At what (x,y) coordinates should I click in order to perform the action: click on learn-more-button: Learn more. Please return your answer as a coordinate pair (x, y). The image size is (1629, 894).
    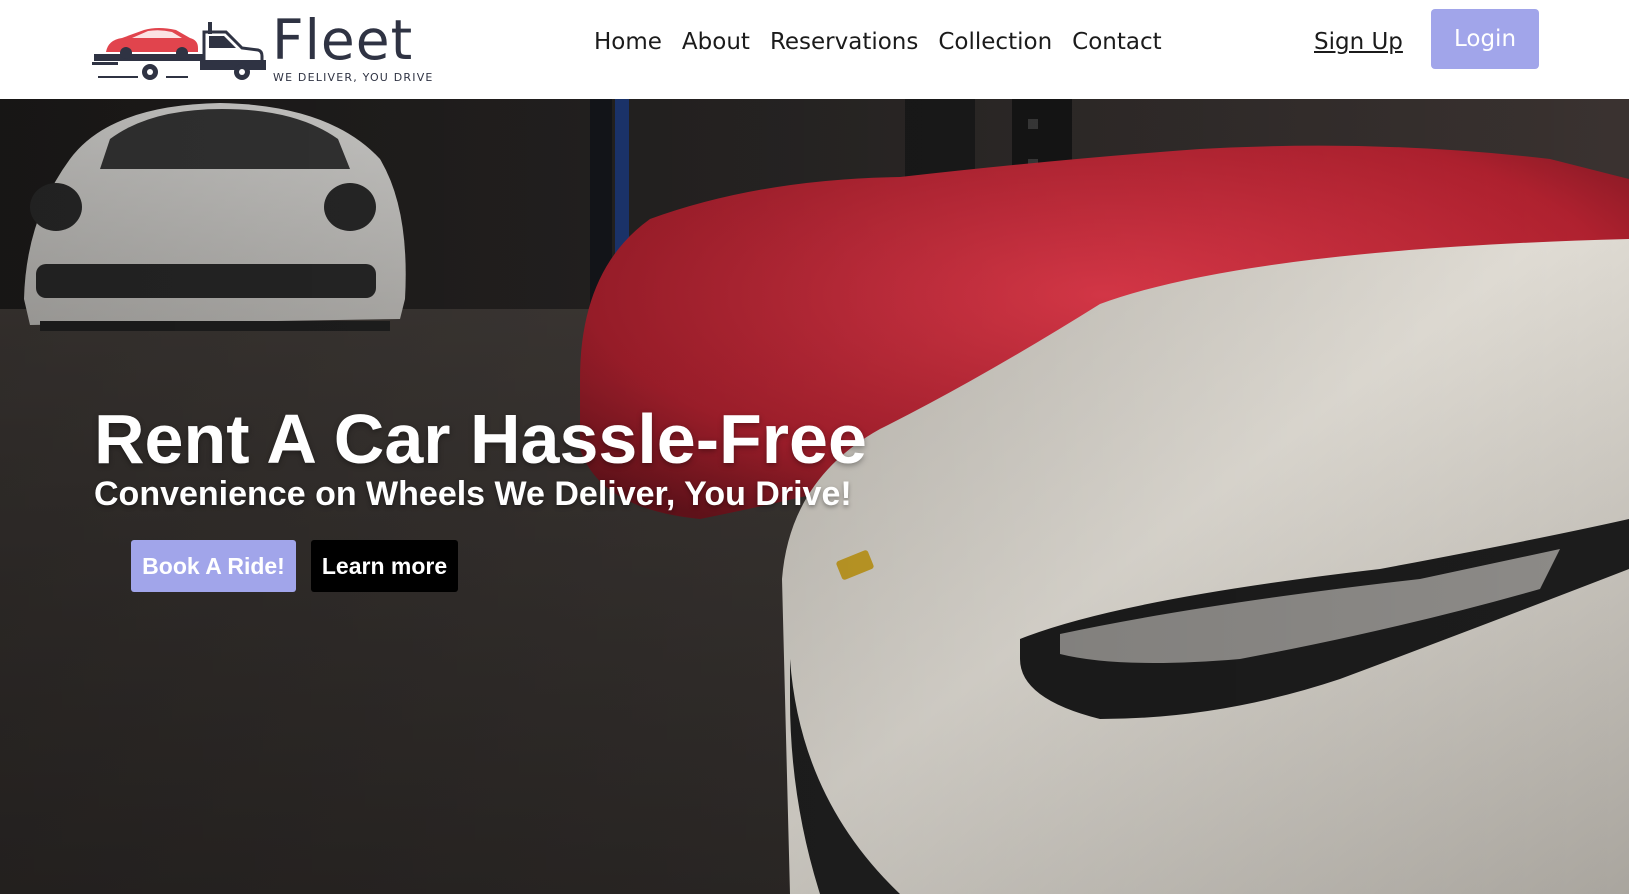
    Looking at the image, I should click on (384, 566).